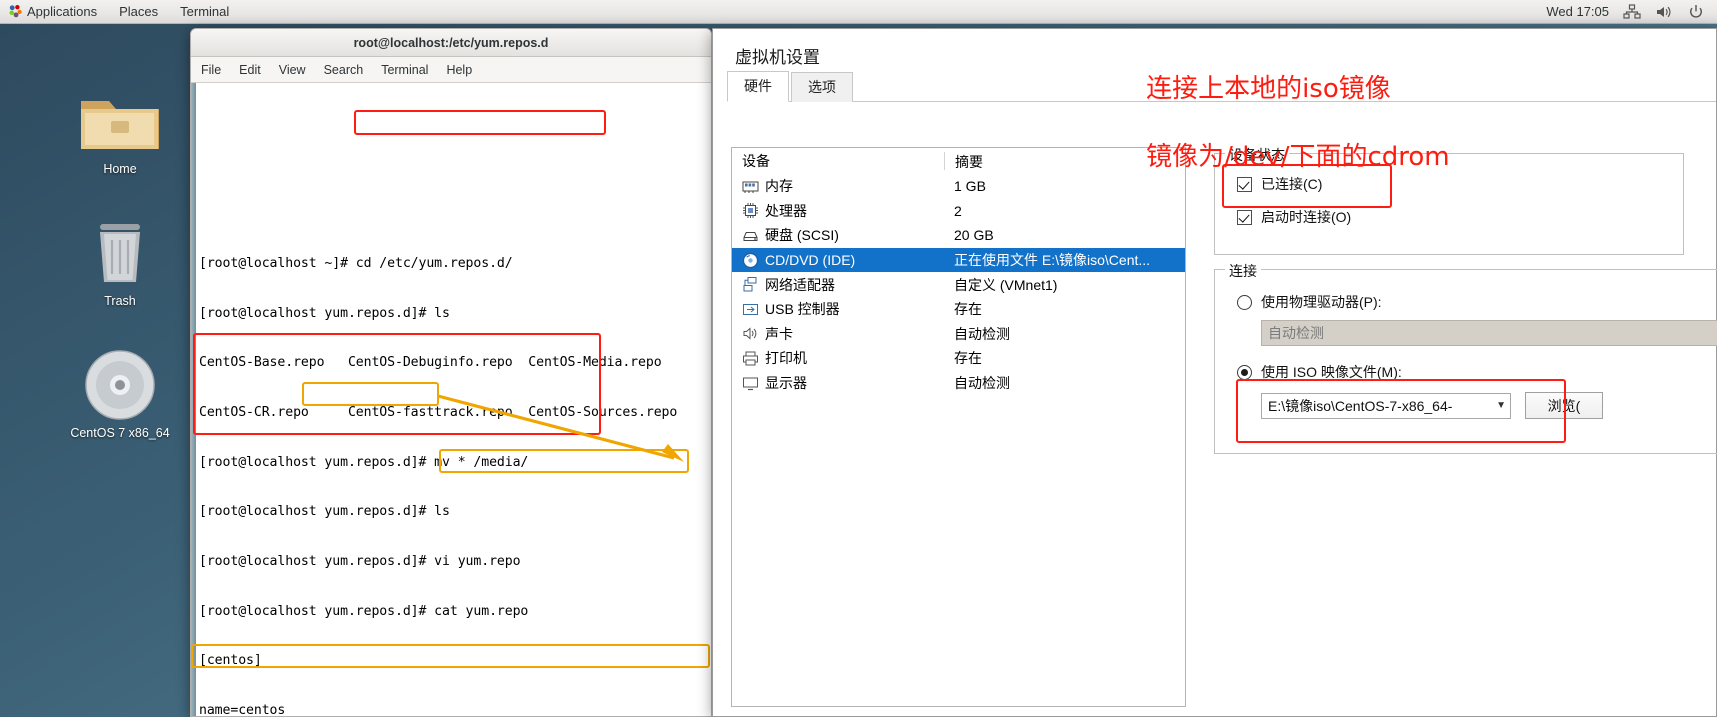 This screenshot has height=717, width=1717. Describe the element at coordinates (1577, 11) in the screenshot. I see `clock: Wed 17:05` at that location.